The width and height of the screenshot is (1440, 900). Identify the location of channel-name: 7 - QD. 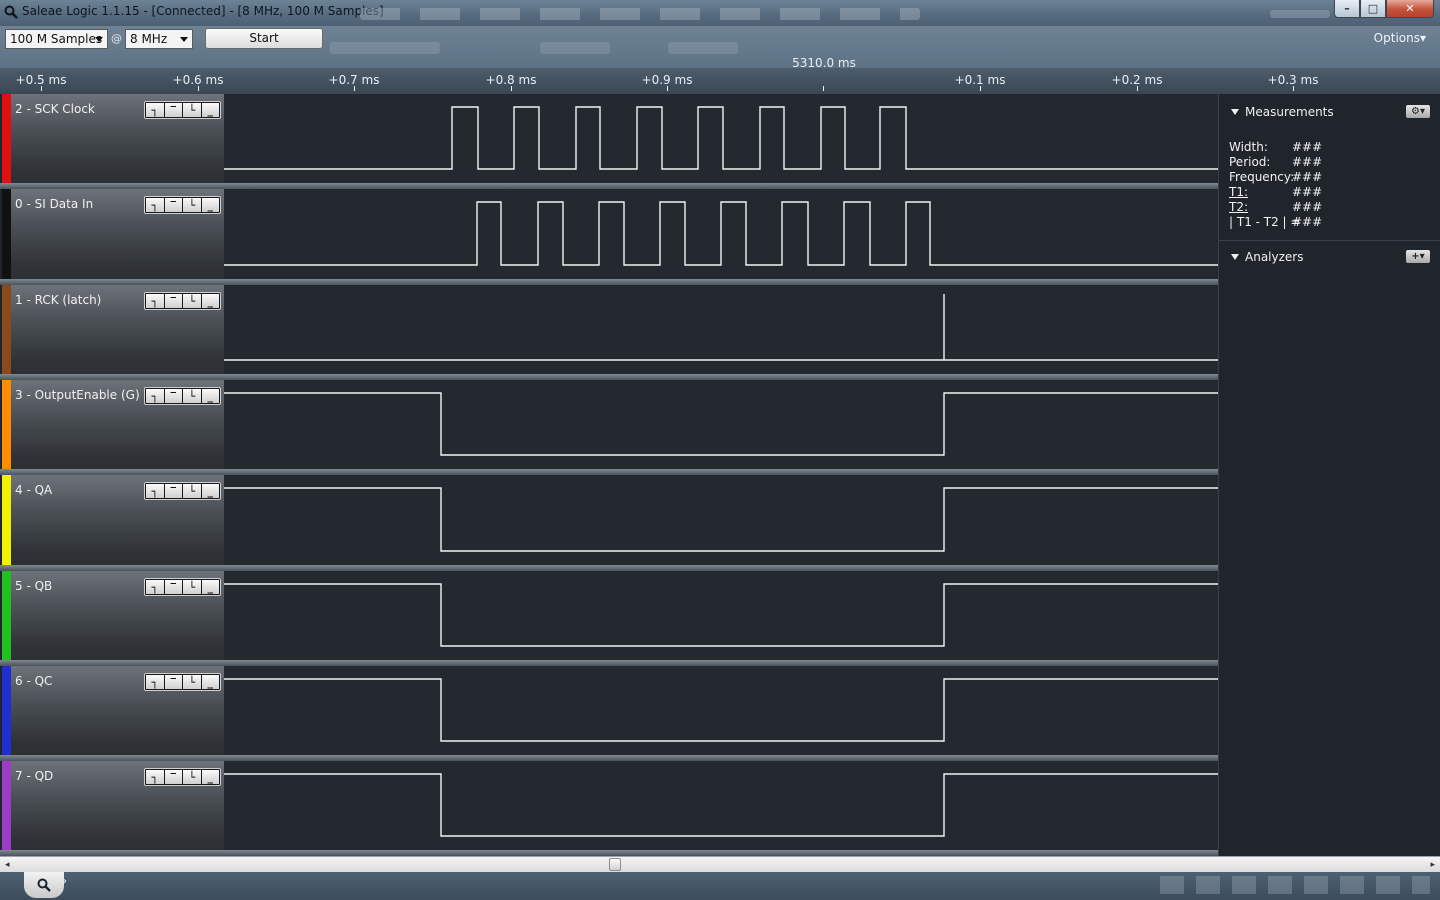
(34, 776).